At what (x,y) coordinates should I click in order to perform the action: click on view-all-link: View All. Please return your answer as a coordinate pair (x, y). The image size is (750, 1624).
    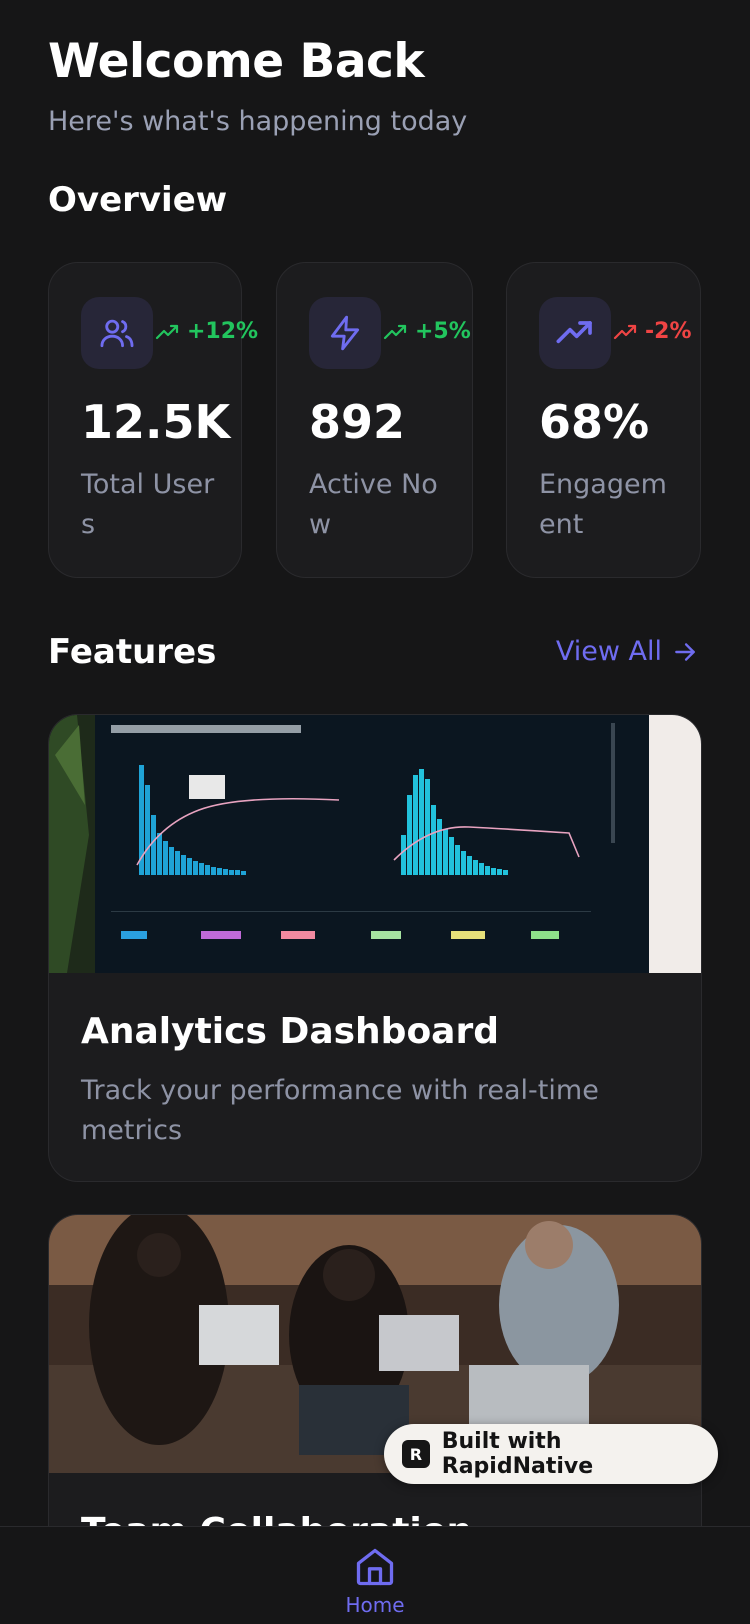
    Looking at the image, I should click on (627, 651).